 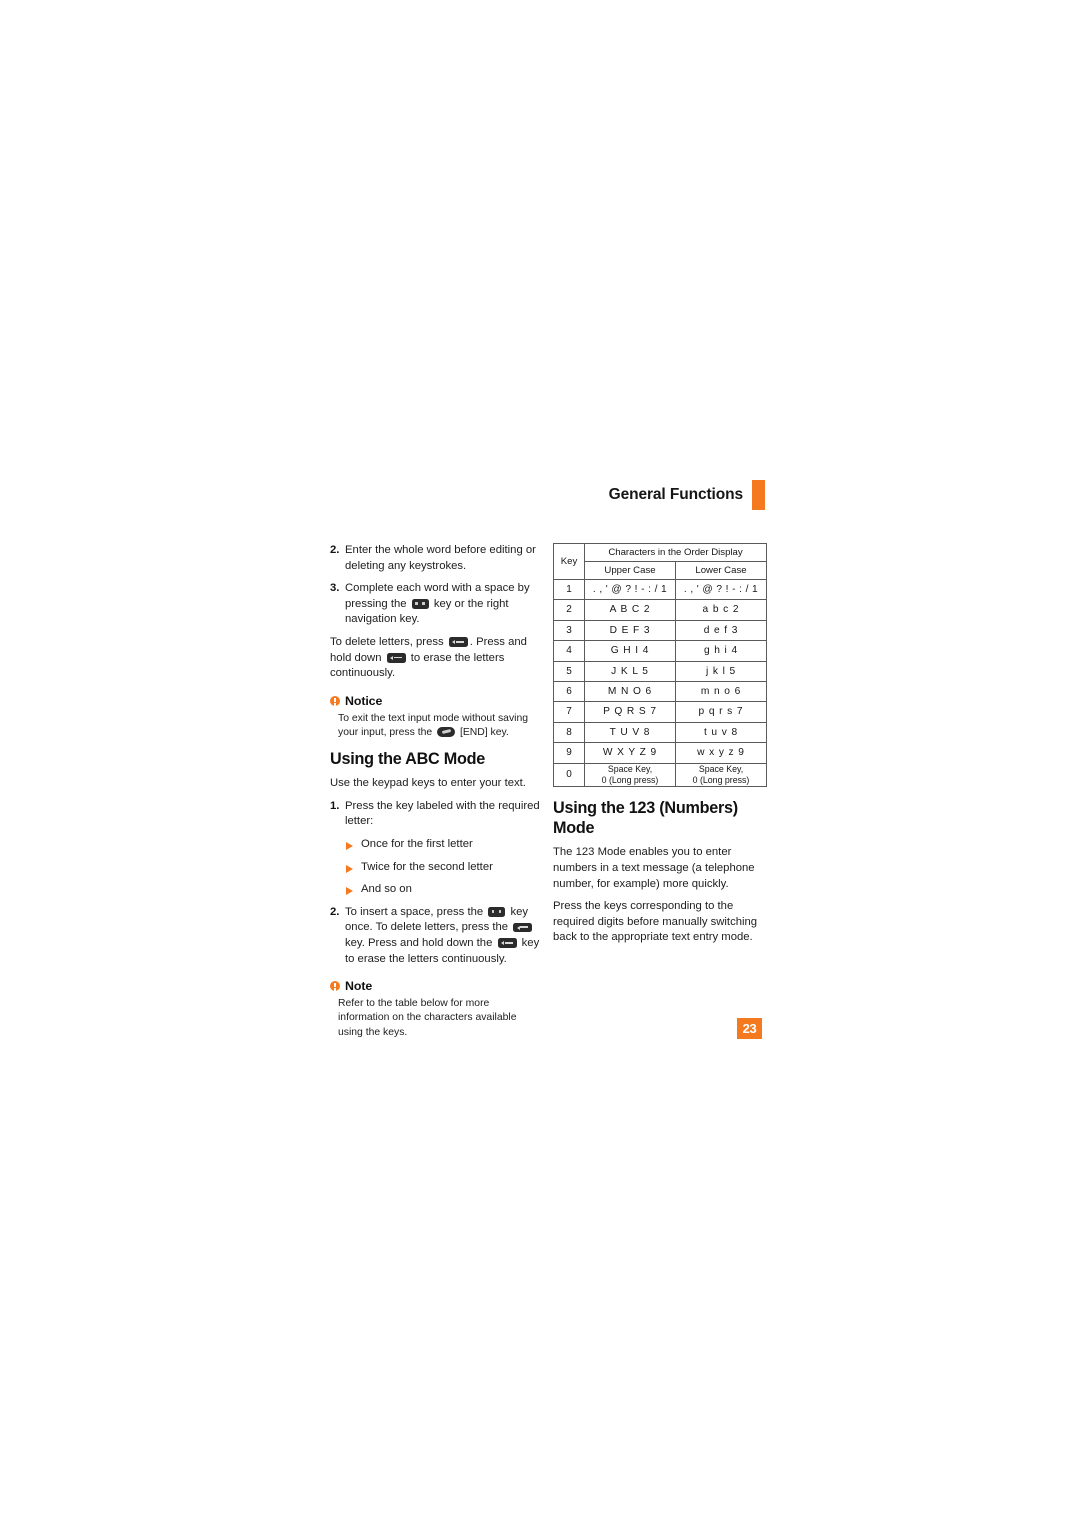 What do you see at coordinates (335, 805) in the screenshot?
I see `step-number: 1.` at bounding box center [335, 805].